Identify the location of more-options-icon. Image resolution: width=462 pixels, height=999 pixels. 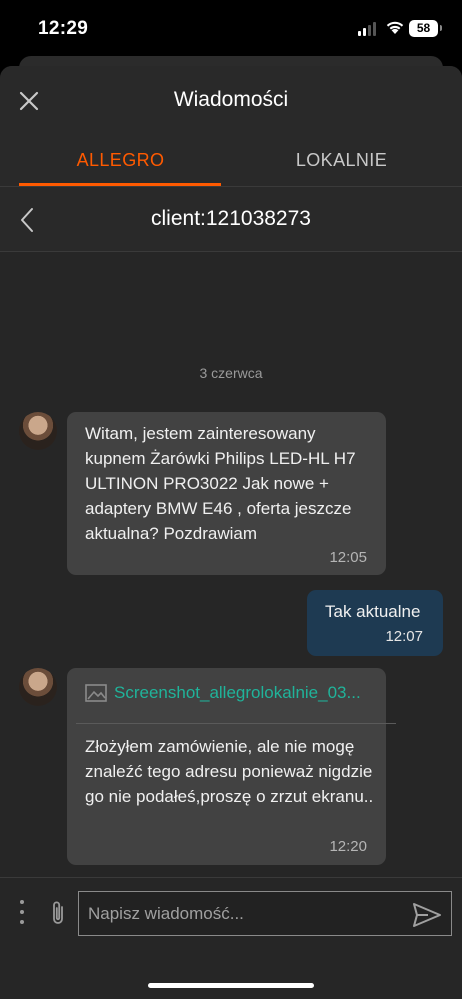
(22, 913).